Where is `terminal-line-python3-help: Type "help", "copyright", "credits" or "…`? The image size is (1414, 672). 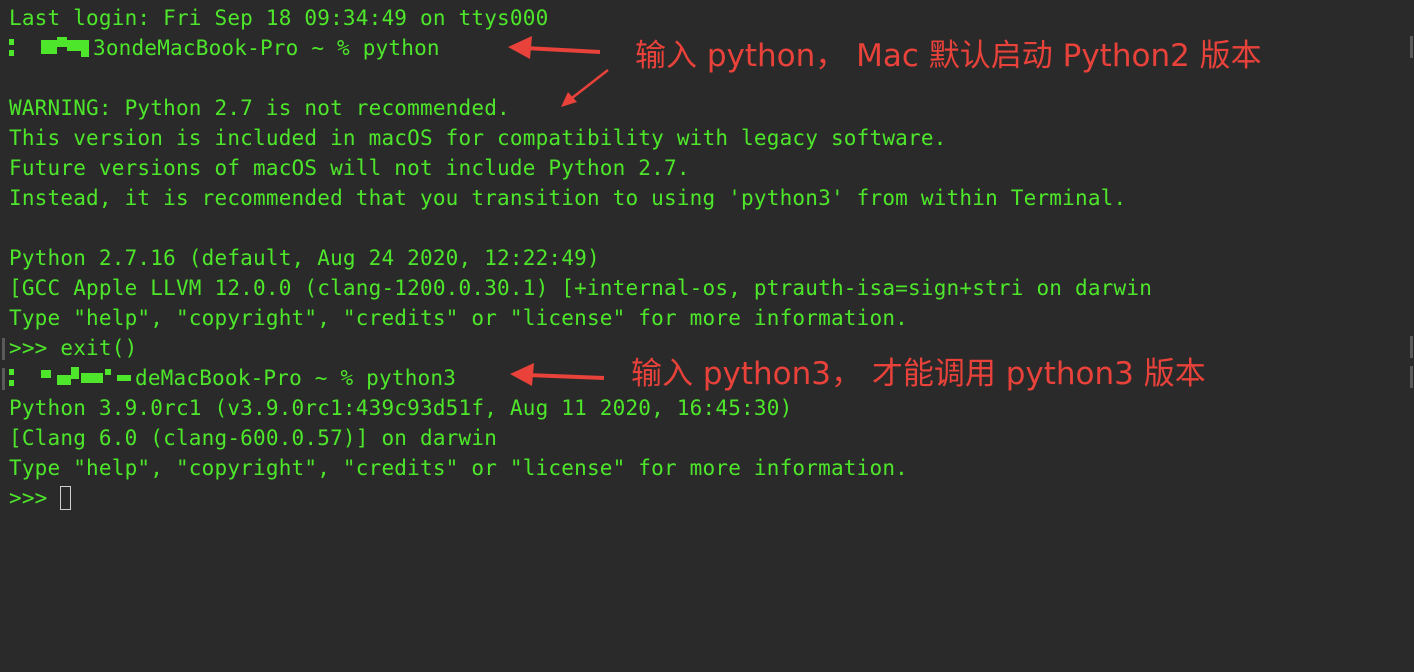 terminal-line-python3-help: Type "help", "copyright", "credits" or "… is located at coordinates (459, 468).